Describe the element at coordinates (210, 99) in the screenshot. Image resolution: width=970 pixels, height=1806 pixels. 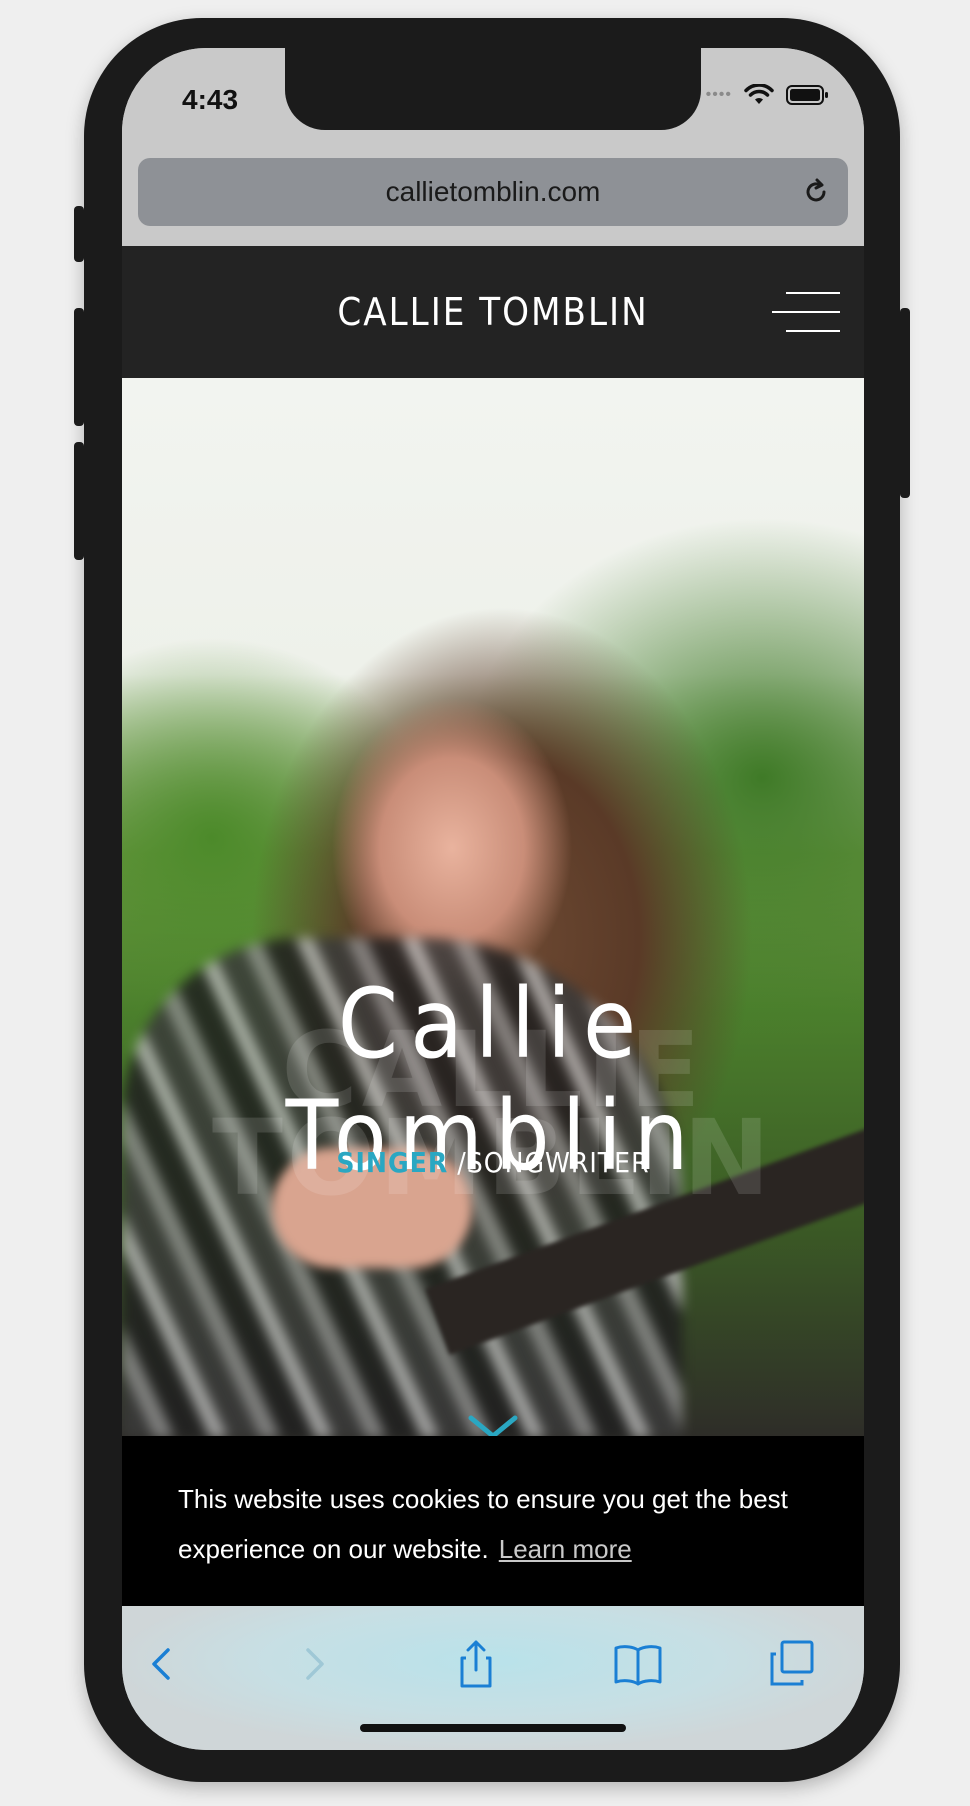
I see `status-time: 4:43` at that location.